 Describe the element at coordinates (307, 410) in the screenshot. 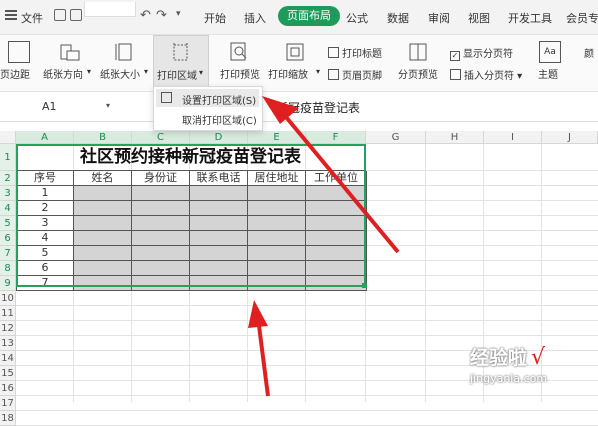

I see `gridline-horizontal` at that location.